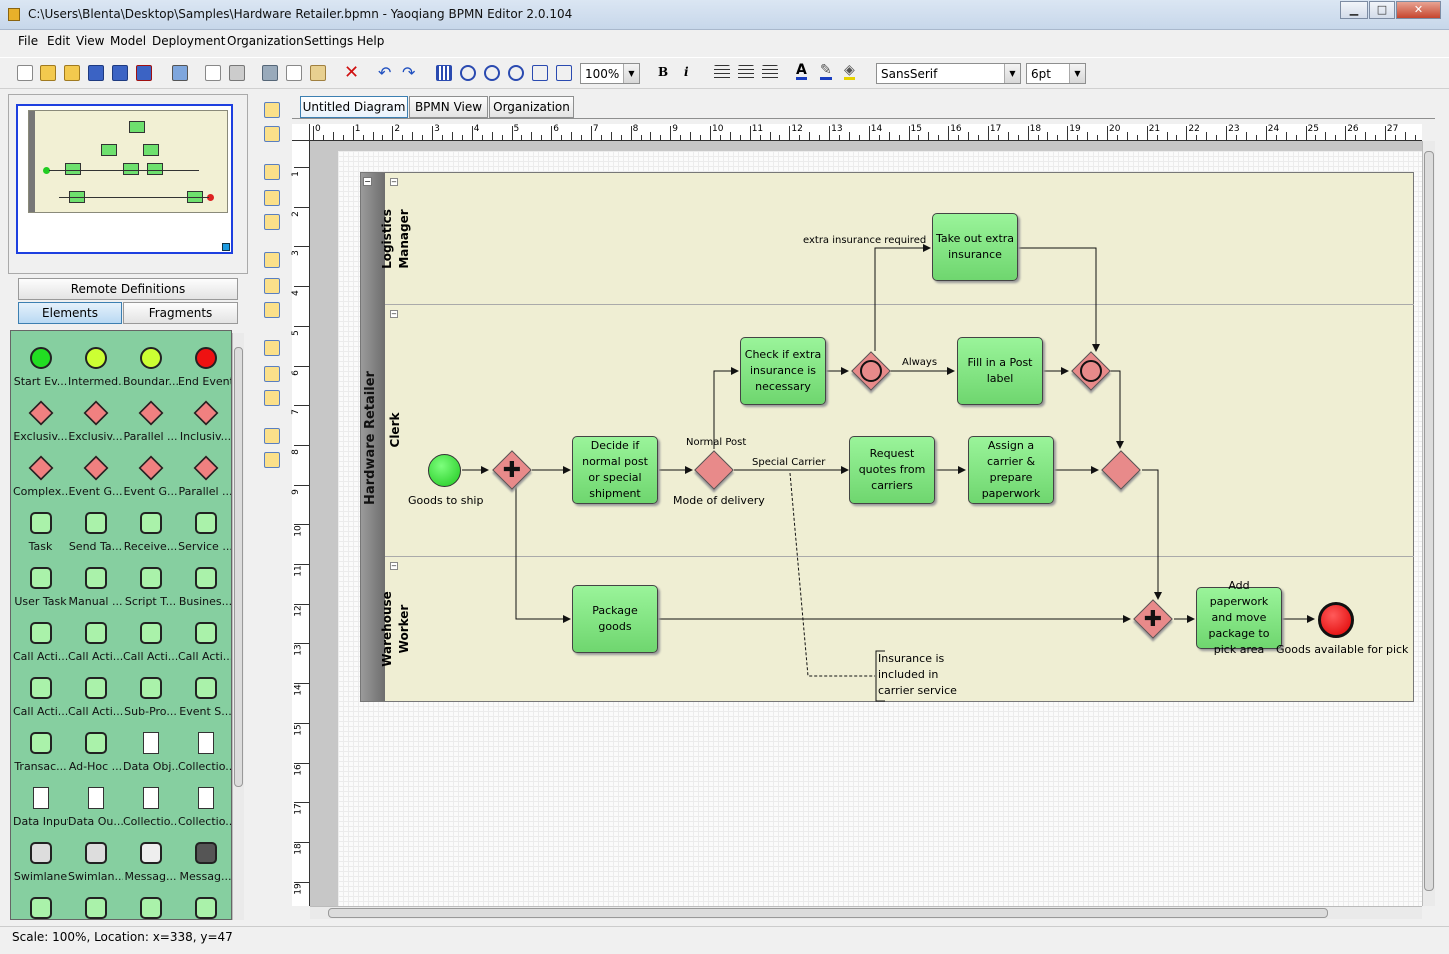 The width and height of the screenshot is (1449, 954). What do you see at coordinates (783, 371) in the screenshot?
I see `task-check-insurance: Check if extra insurance is necessary` at bounding box center [783, 371].